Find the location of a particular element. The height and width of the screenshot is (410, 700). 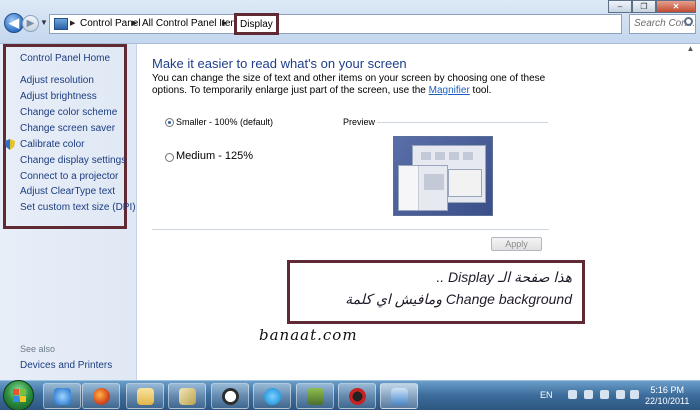

taskbar-firefox is located at coordinates (101, 396).